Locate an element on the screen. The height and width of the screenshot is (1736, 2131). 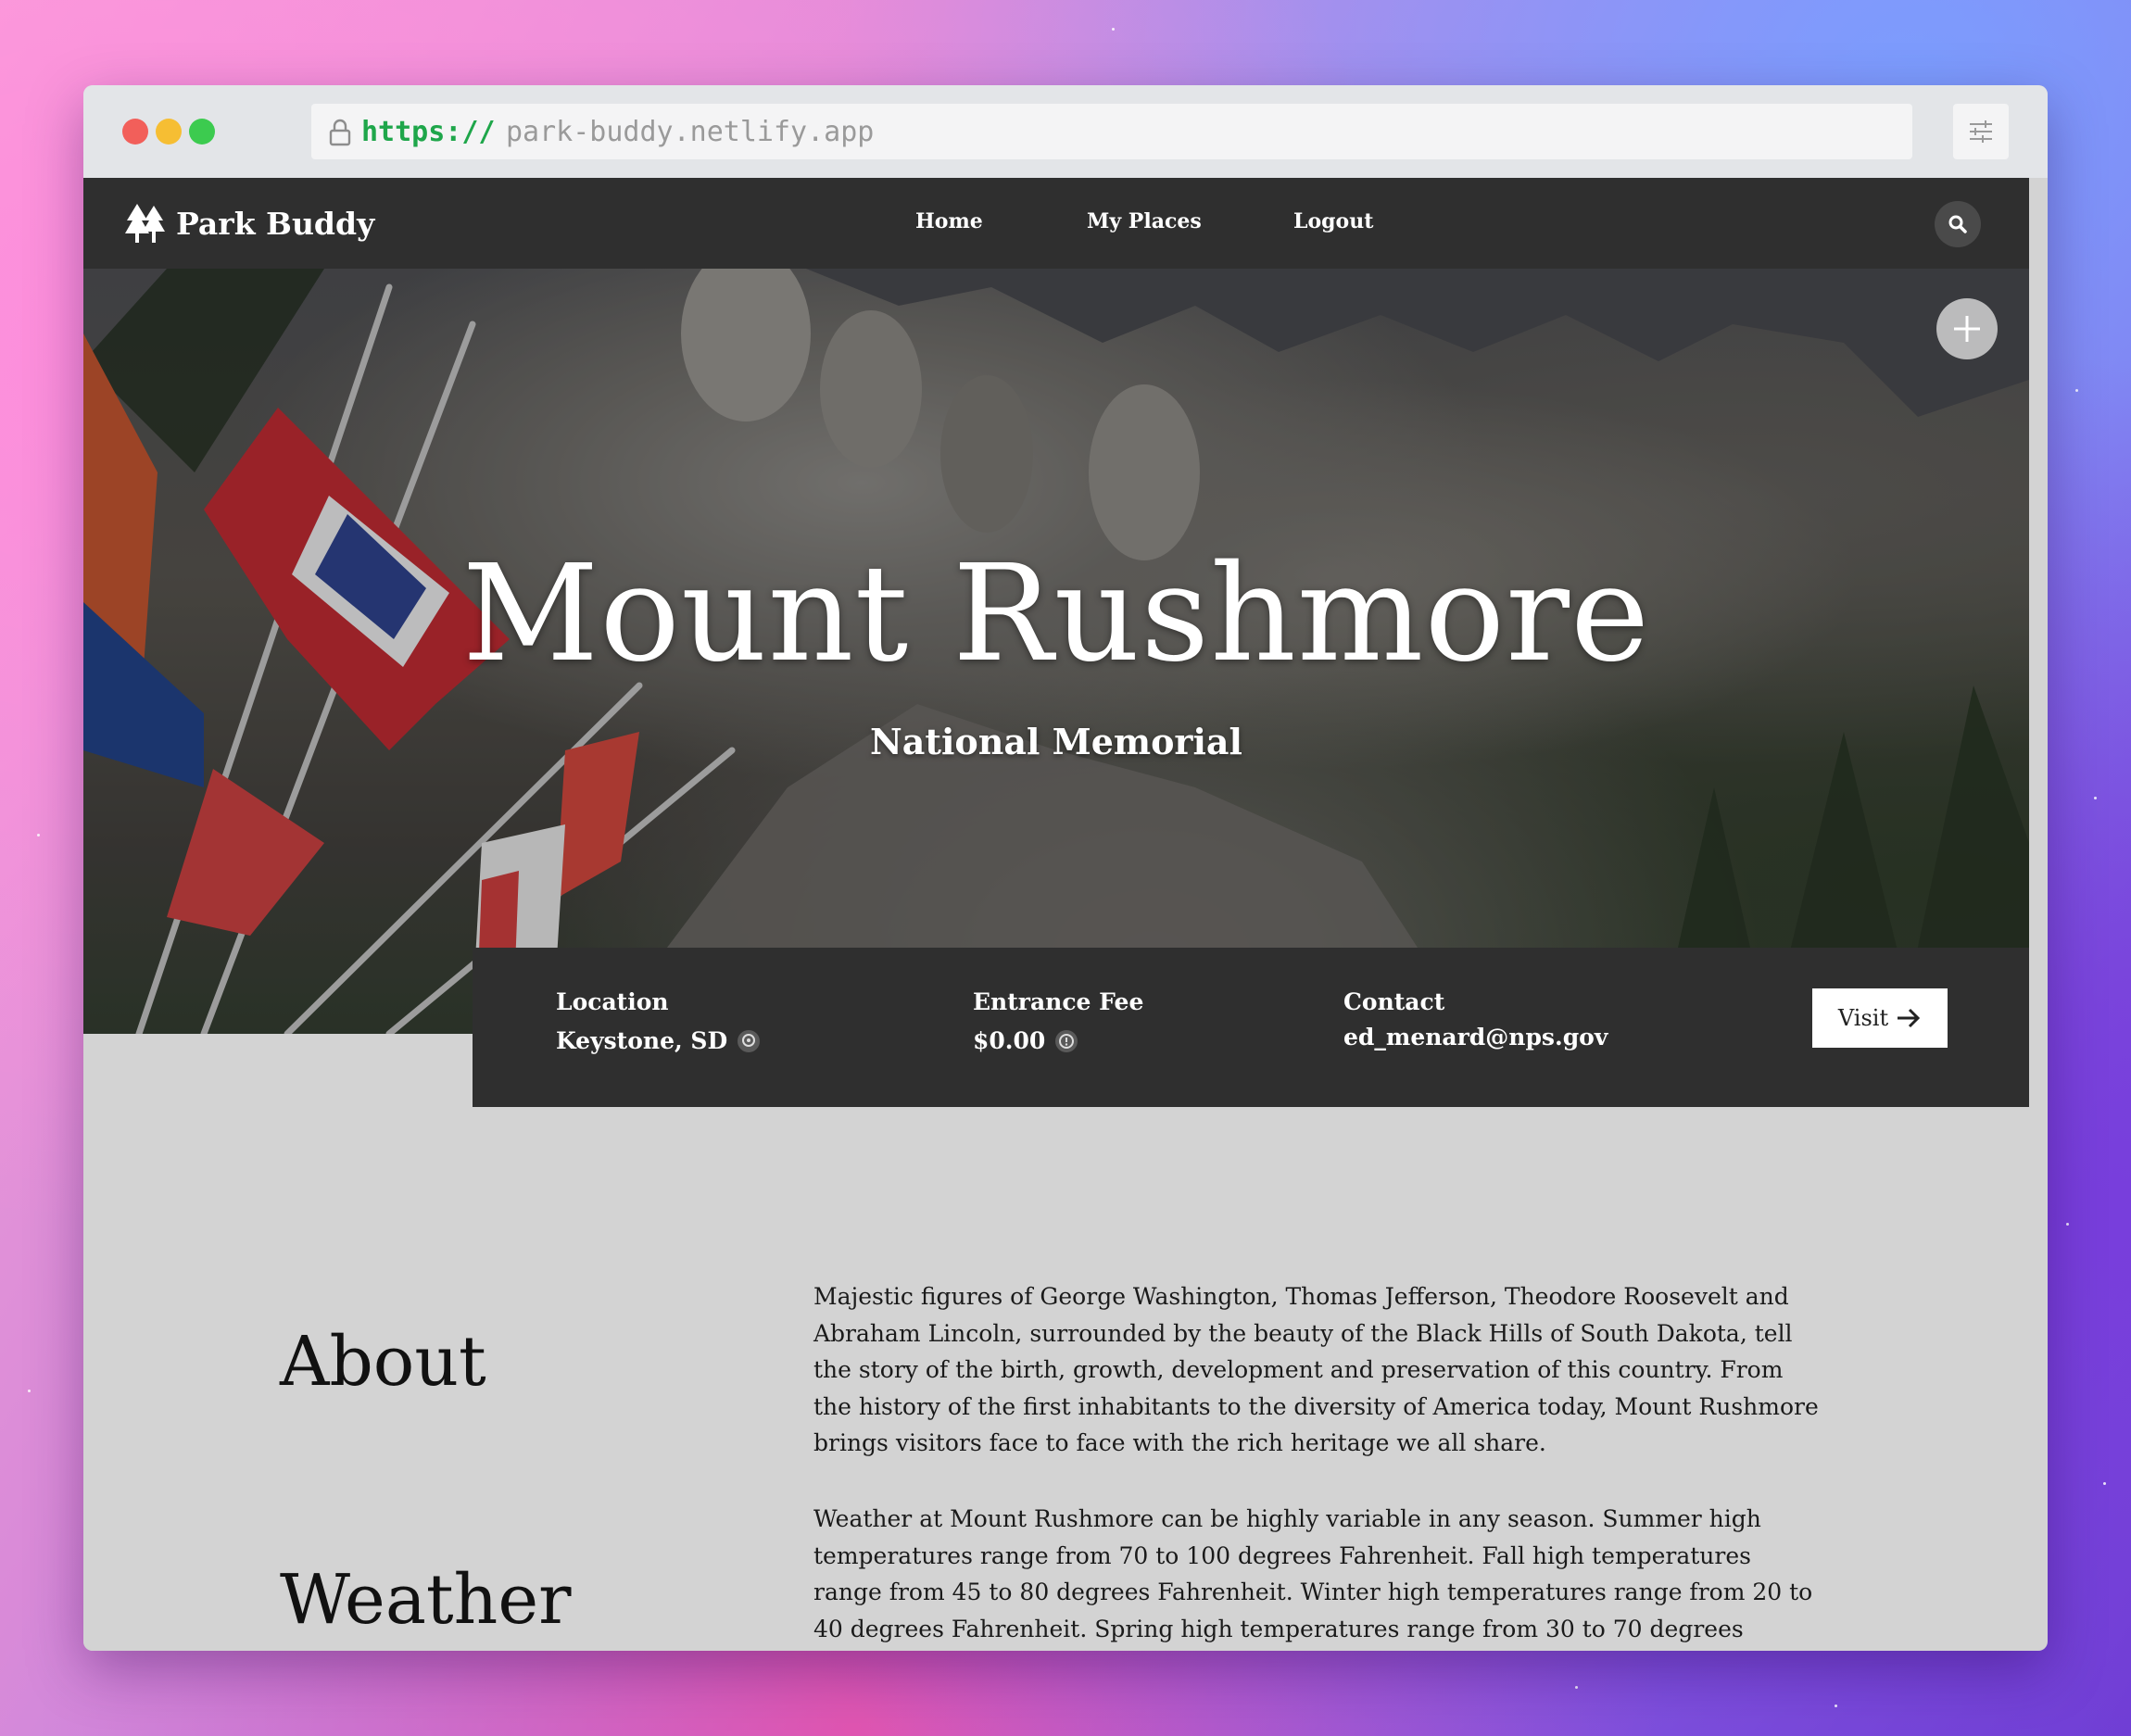
brand-logo: Park Buddy is located at coordinates (249, 223).